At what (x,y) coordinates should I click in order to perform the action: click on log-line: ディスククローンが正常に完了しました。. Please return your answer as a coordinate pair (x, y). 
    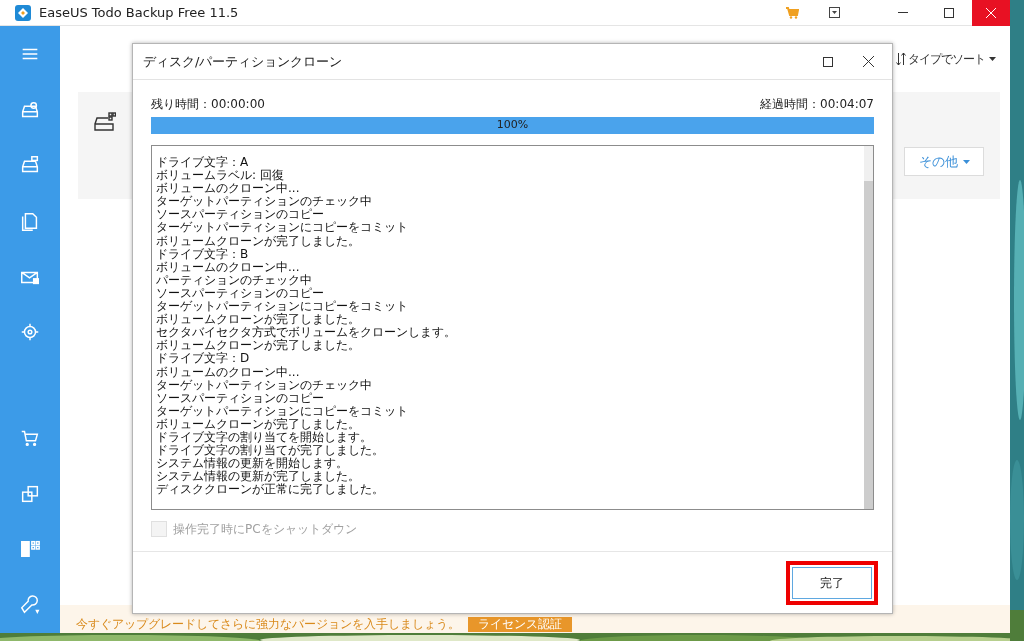
    Looking at the image, I should click on (270, 490).